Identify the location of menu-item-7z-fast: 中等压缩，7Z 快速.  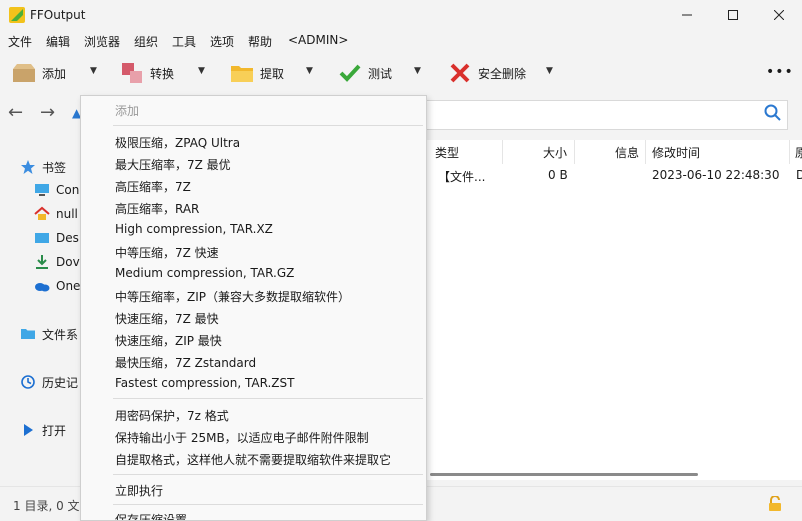
(167, 252).